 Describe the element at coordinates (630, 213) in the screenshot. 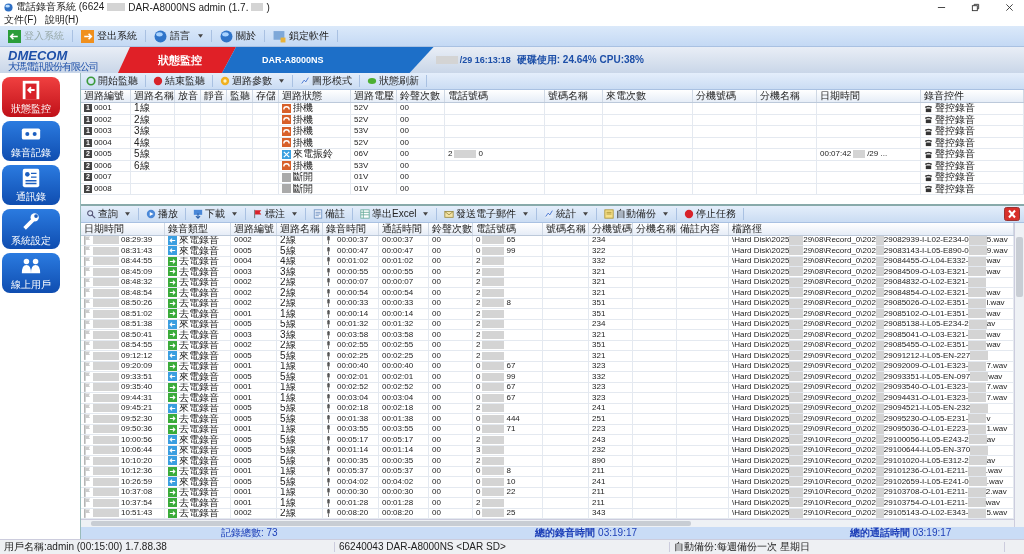

I see `toolbar-button: 自動備份` at that location.